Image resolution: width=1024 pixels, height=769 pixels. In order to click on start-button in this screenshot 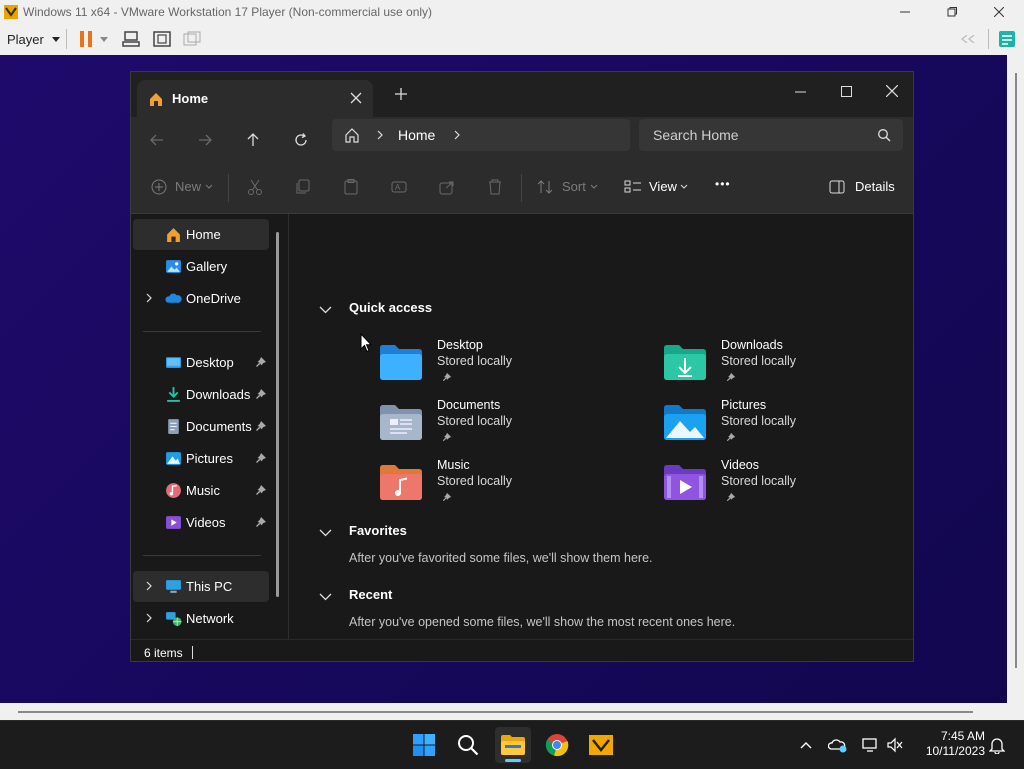, I will do `click(424, 745)`.